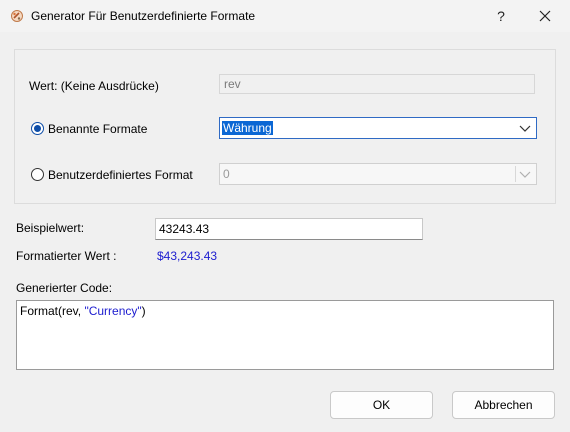  I want to click on custom-format-radio, so click(37, 174).